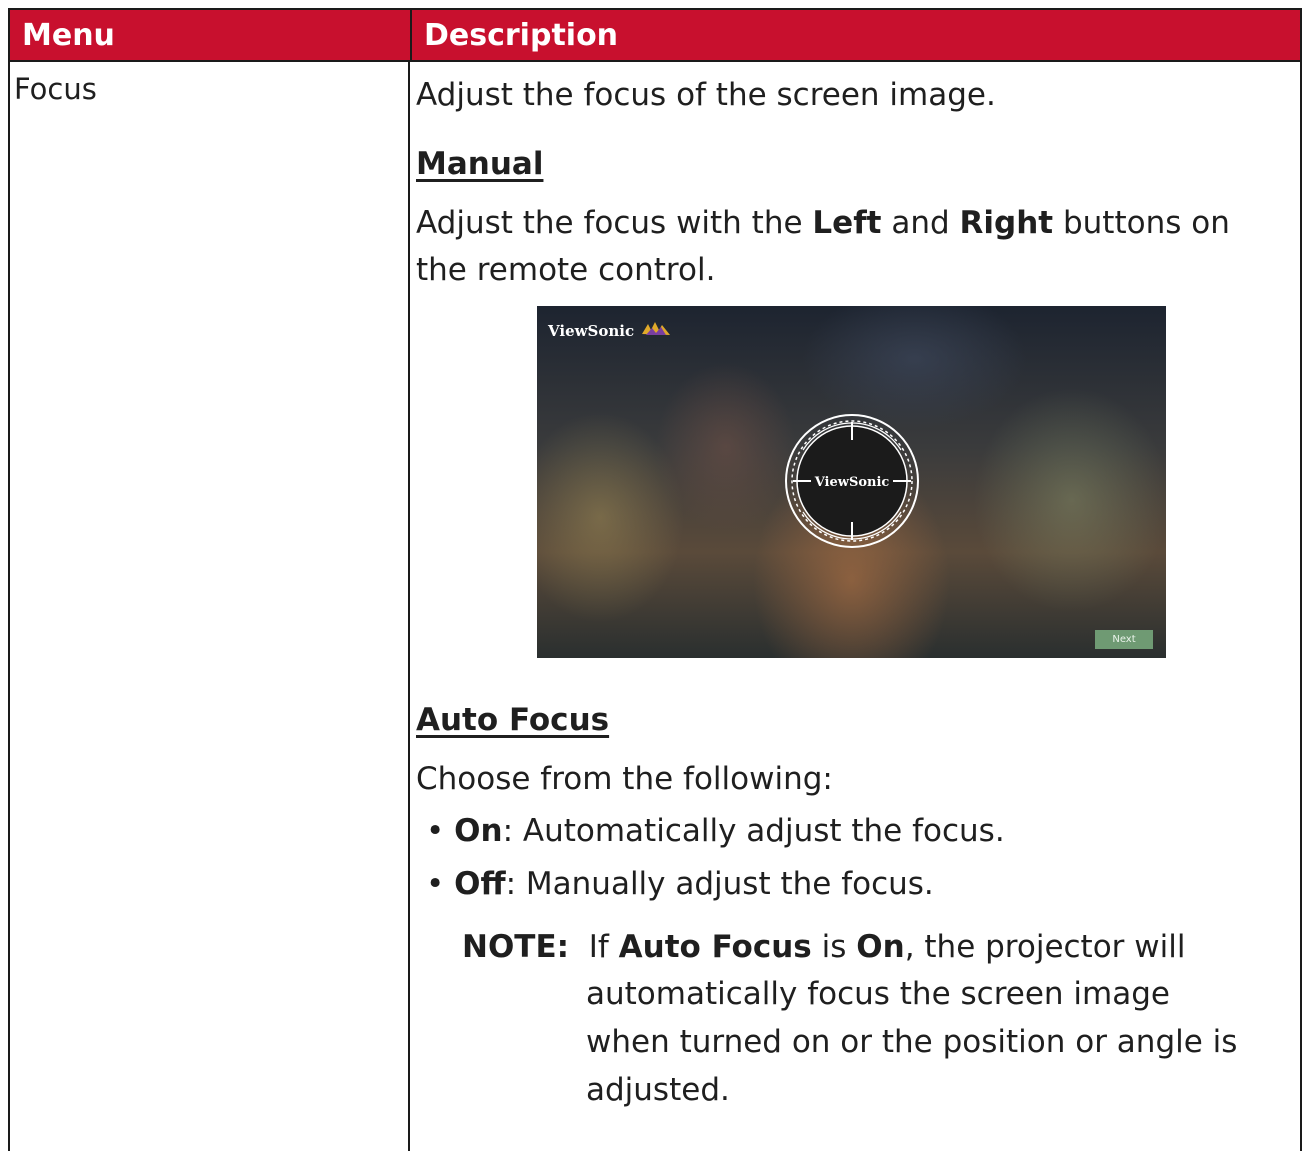  Describe the element at coordinates (516, 947) in the screenshot. I see `note-label: NOTE:` at that location.